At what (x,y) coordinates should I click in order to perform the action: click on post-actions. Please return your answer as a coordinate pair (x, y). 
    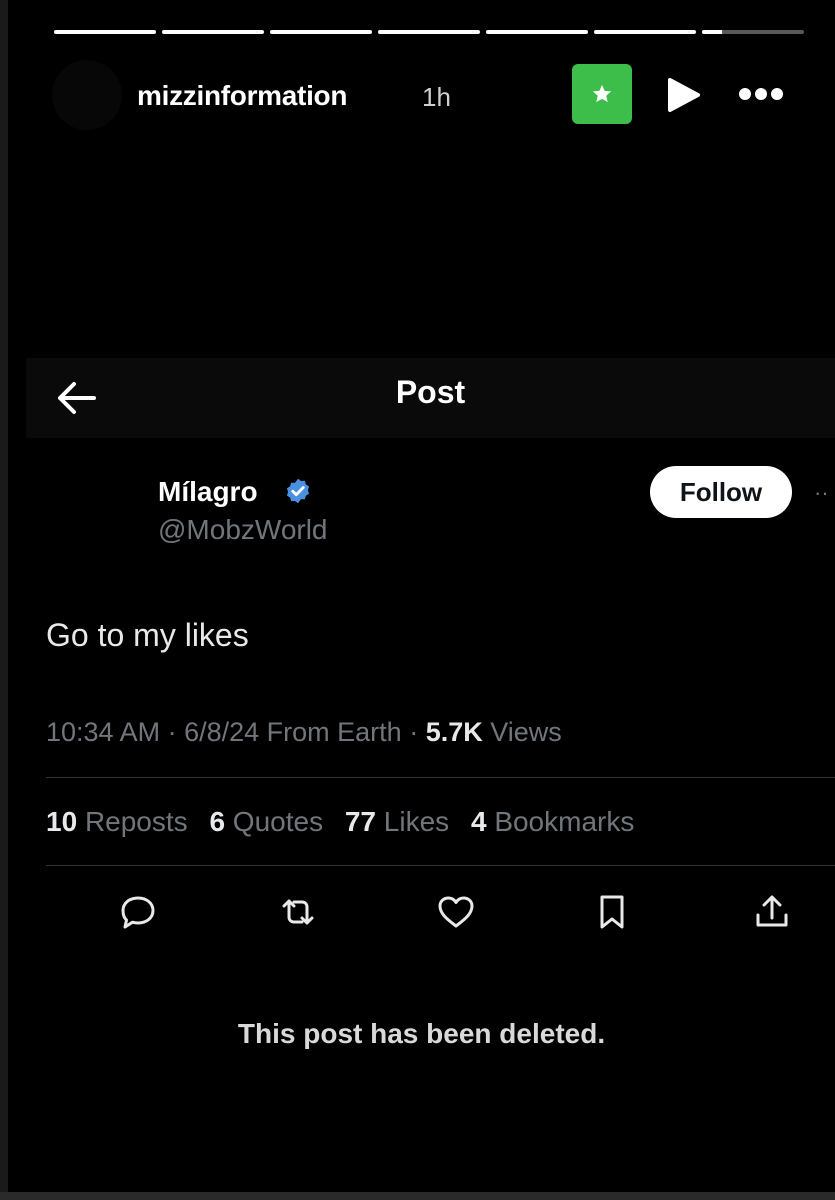
    Looking at the image, I should click on (452, 912).